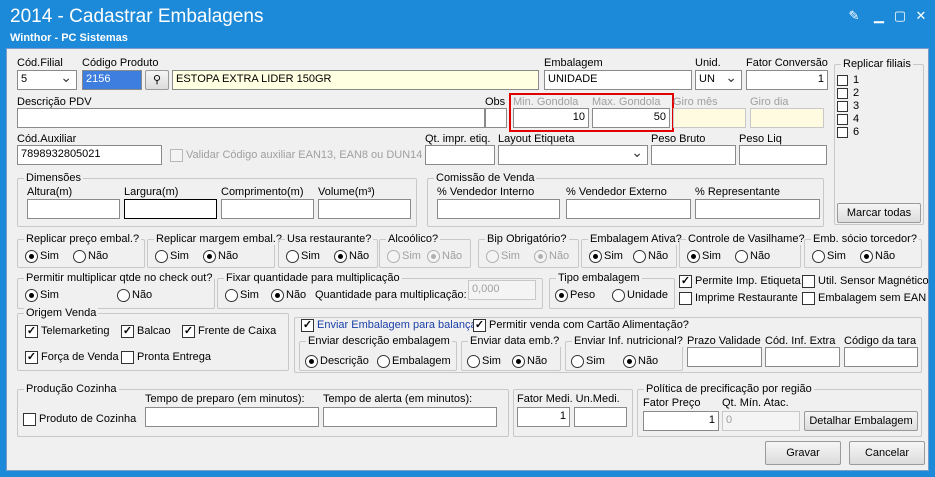 The image size is (935, 477). Describe the element at coordinates (595, 256) in the screenshot. I see `embalagem-ativa-sim-radio` at that location.